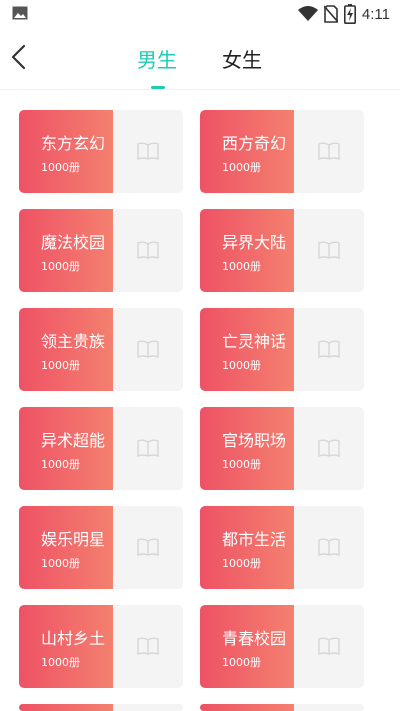 The height and width of the screenshot is (711, 400). Describe the element at coordinates (254, 638) in the screenshot. I see `category-name: 青春校园` at that location.